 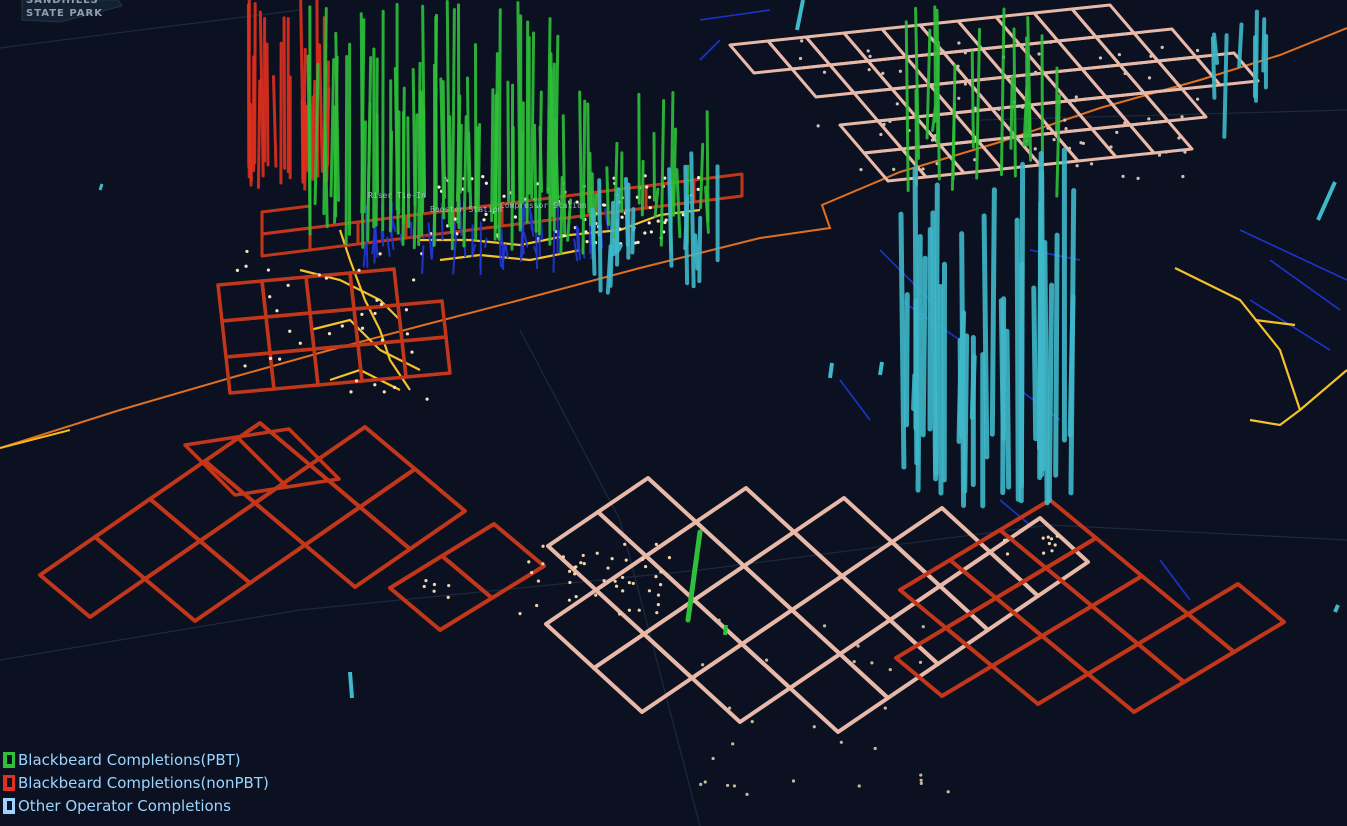 I want to click on legend-item-nonpbt: Blackbeard Completions(nonPBT), so click(x=136, y=782).